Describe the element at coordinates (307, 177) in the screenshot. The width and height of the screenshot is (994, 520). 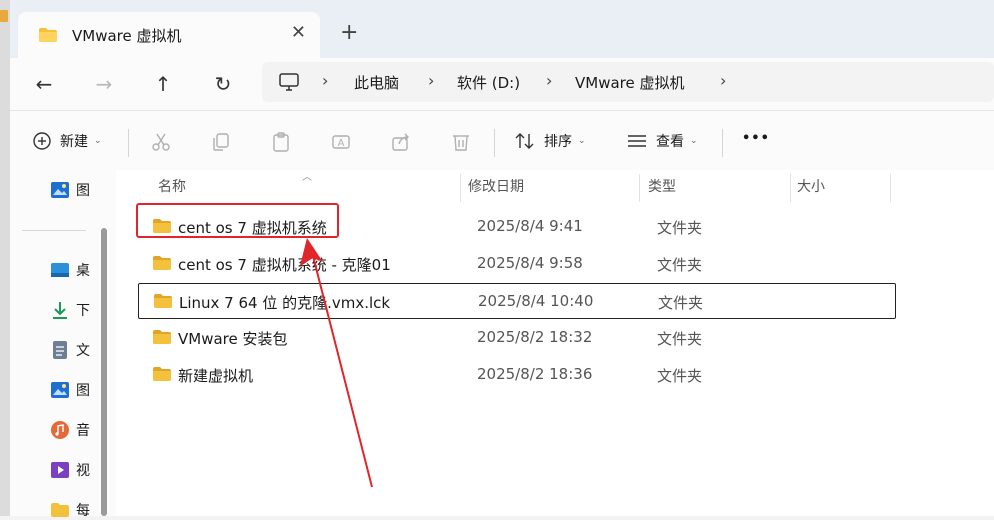
I see `sort-ascending-icon: ︿` at that location.